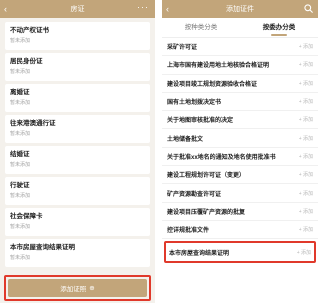  Describe the element at coordinates (29, 30) in the screenshot. I see `certificate-name: 不动产权证书` at that location.